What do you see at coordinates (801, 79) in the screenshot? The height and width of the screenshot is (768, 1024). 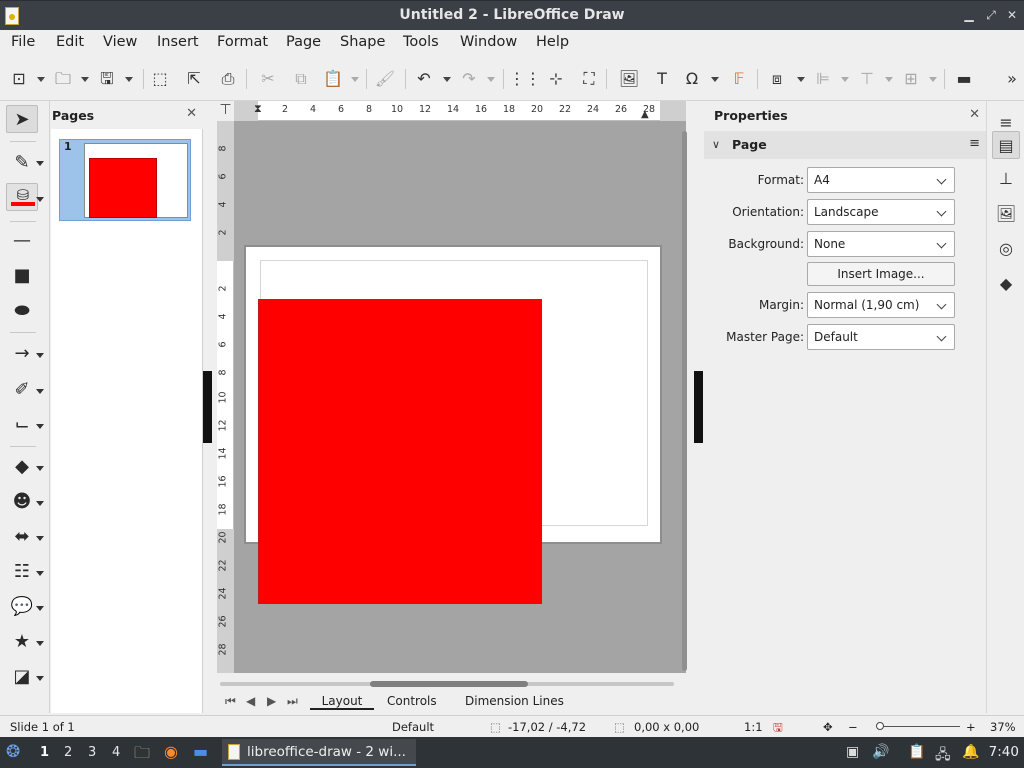 I see `transformations-dropdown-arrow` at bounding box center [801, 79].